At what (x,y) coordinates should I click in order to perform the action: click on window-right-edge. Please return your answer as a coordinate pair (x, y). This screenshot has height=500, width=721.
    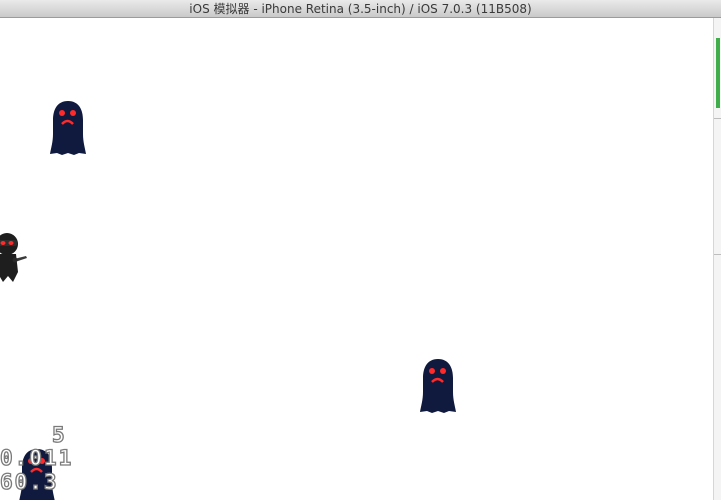
    Looking at the image, I should click on (717, 259).